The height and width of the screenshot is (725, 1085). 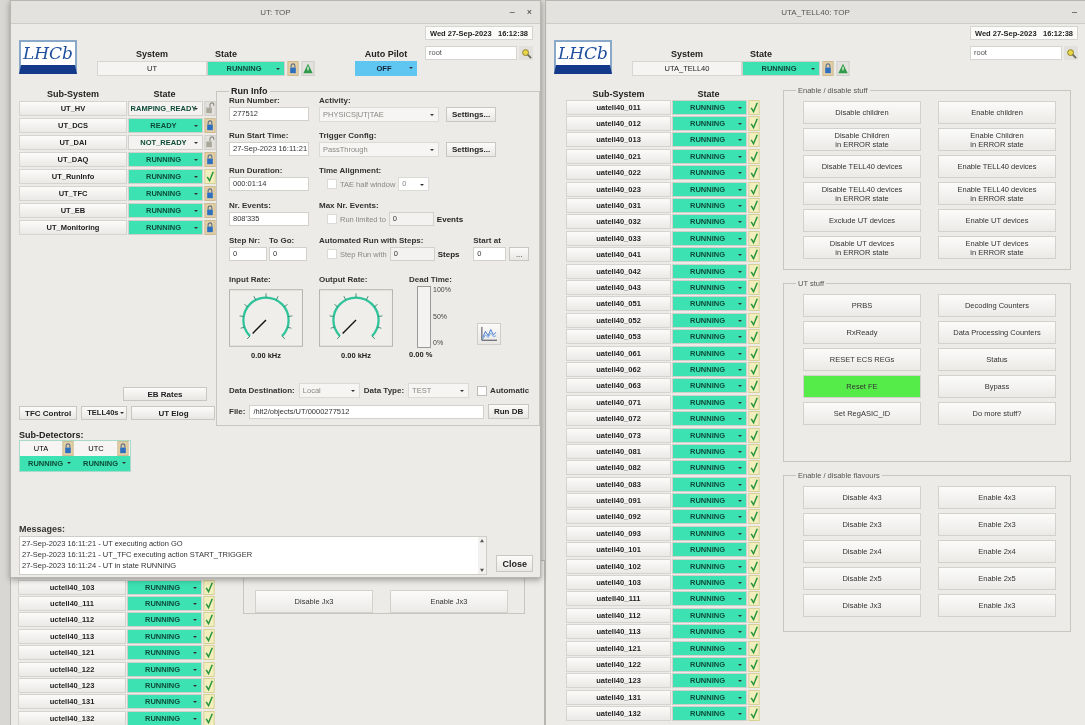 What do you see at coordinates (482, 390) in the screenshot?
I see `checkbox` at bounding box center [482, 390].